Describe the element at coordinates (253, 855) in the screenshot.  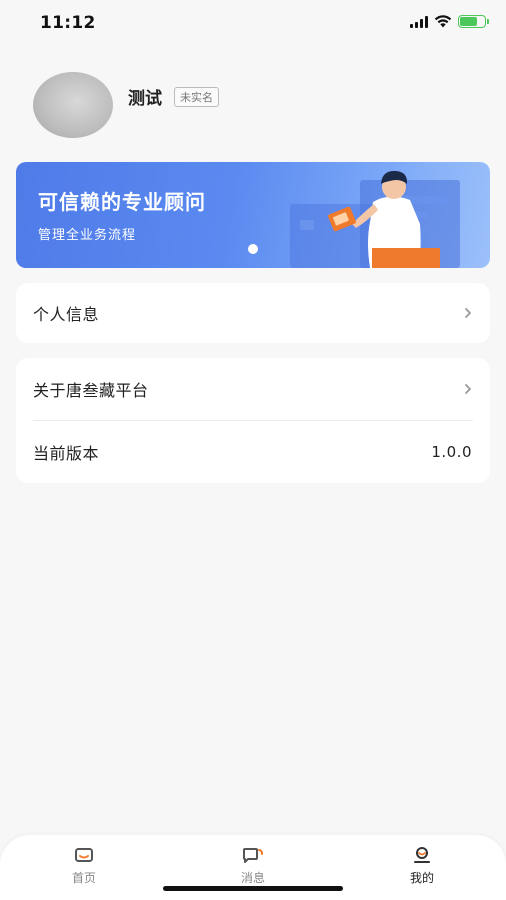
I see `message-icon` at that location.